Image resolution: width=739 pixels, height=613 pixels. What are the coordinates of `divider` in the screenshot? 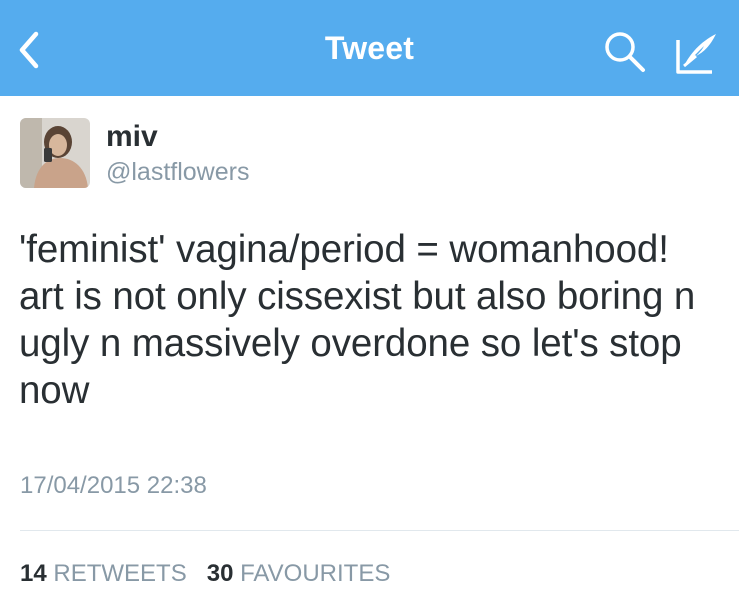 It's located at (379, 530).